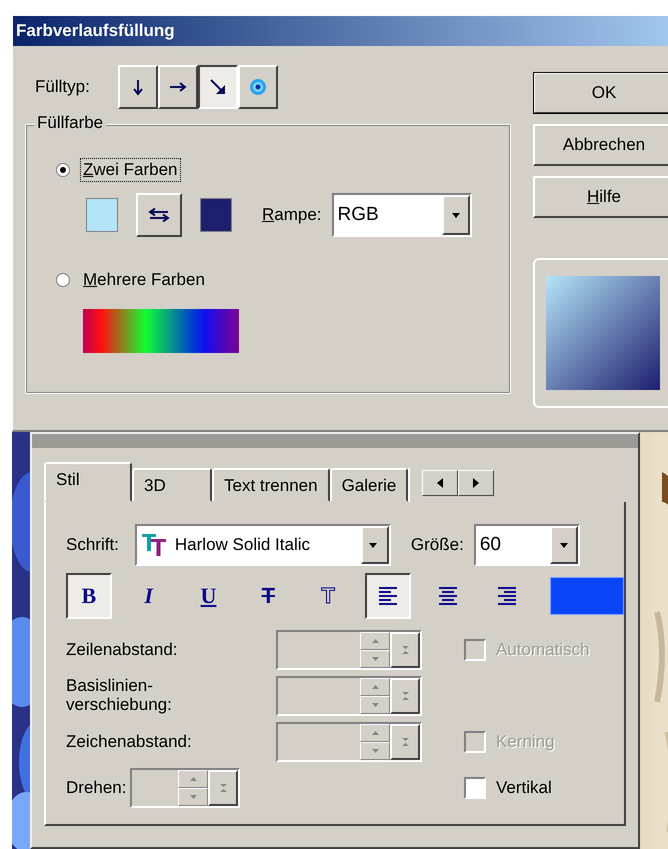  What do you see at coordinates (524, 788) in the screenshot?
I see `checkbox-label: Vertikal` at bounding box center [524, 788].